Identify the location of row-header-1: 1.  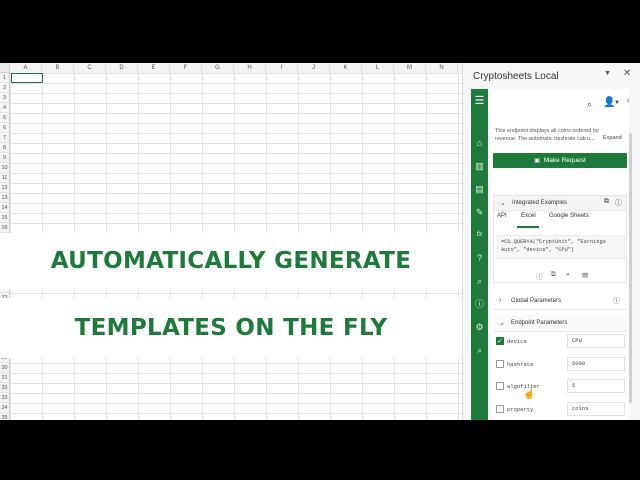
(4, 78).